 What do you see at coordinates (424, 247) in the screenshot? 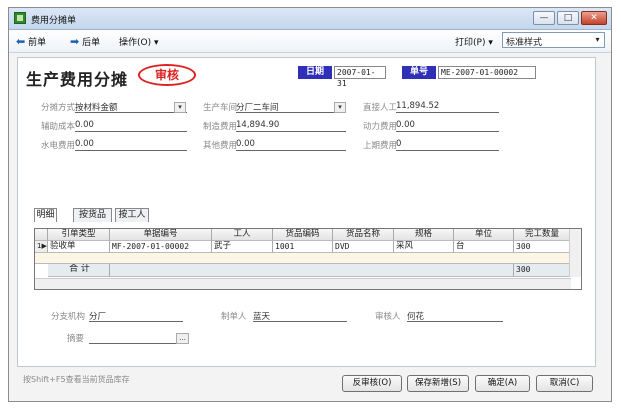
I see `table-cell: 采风` at bounding box center [424, 247].